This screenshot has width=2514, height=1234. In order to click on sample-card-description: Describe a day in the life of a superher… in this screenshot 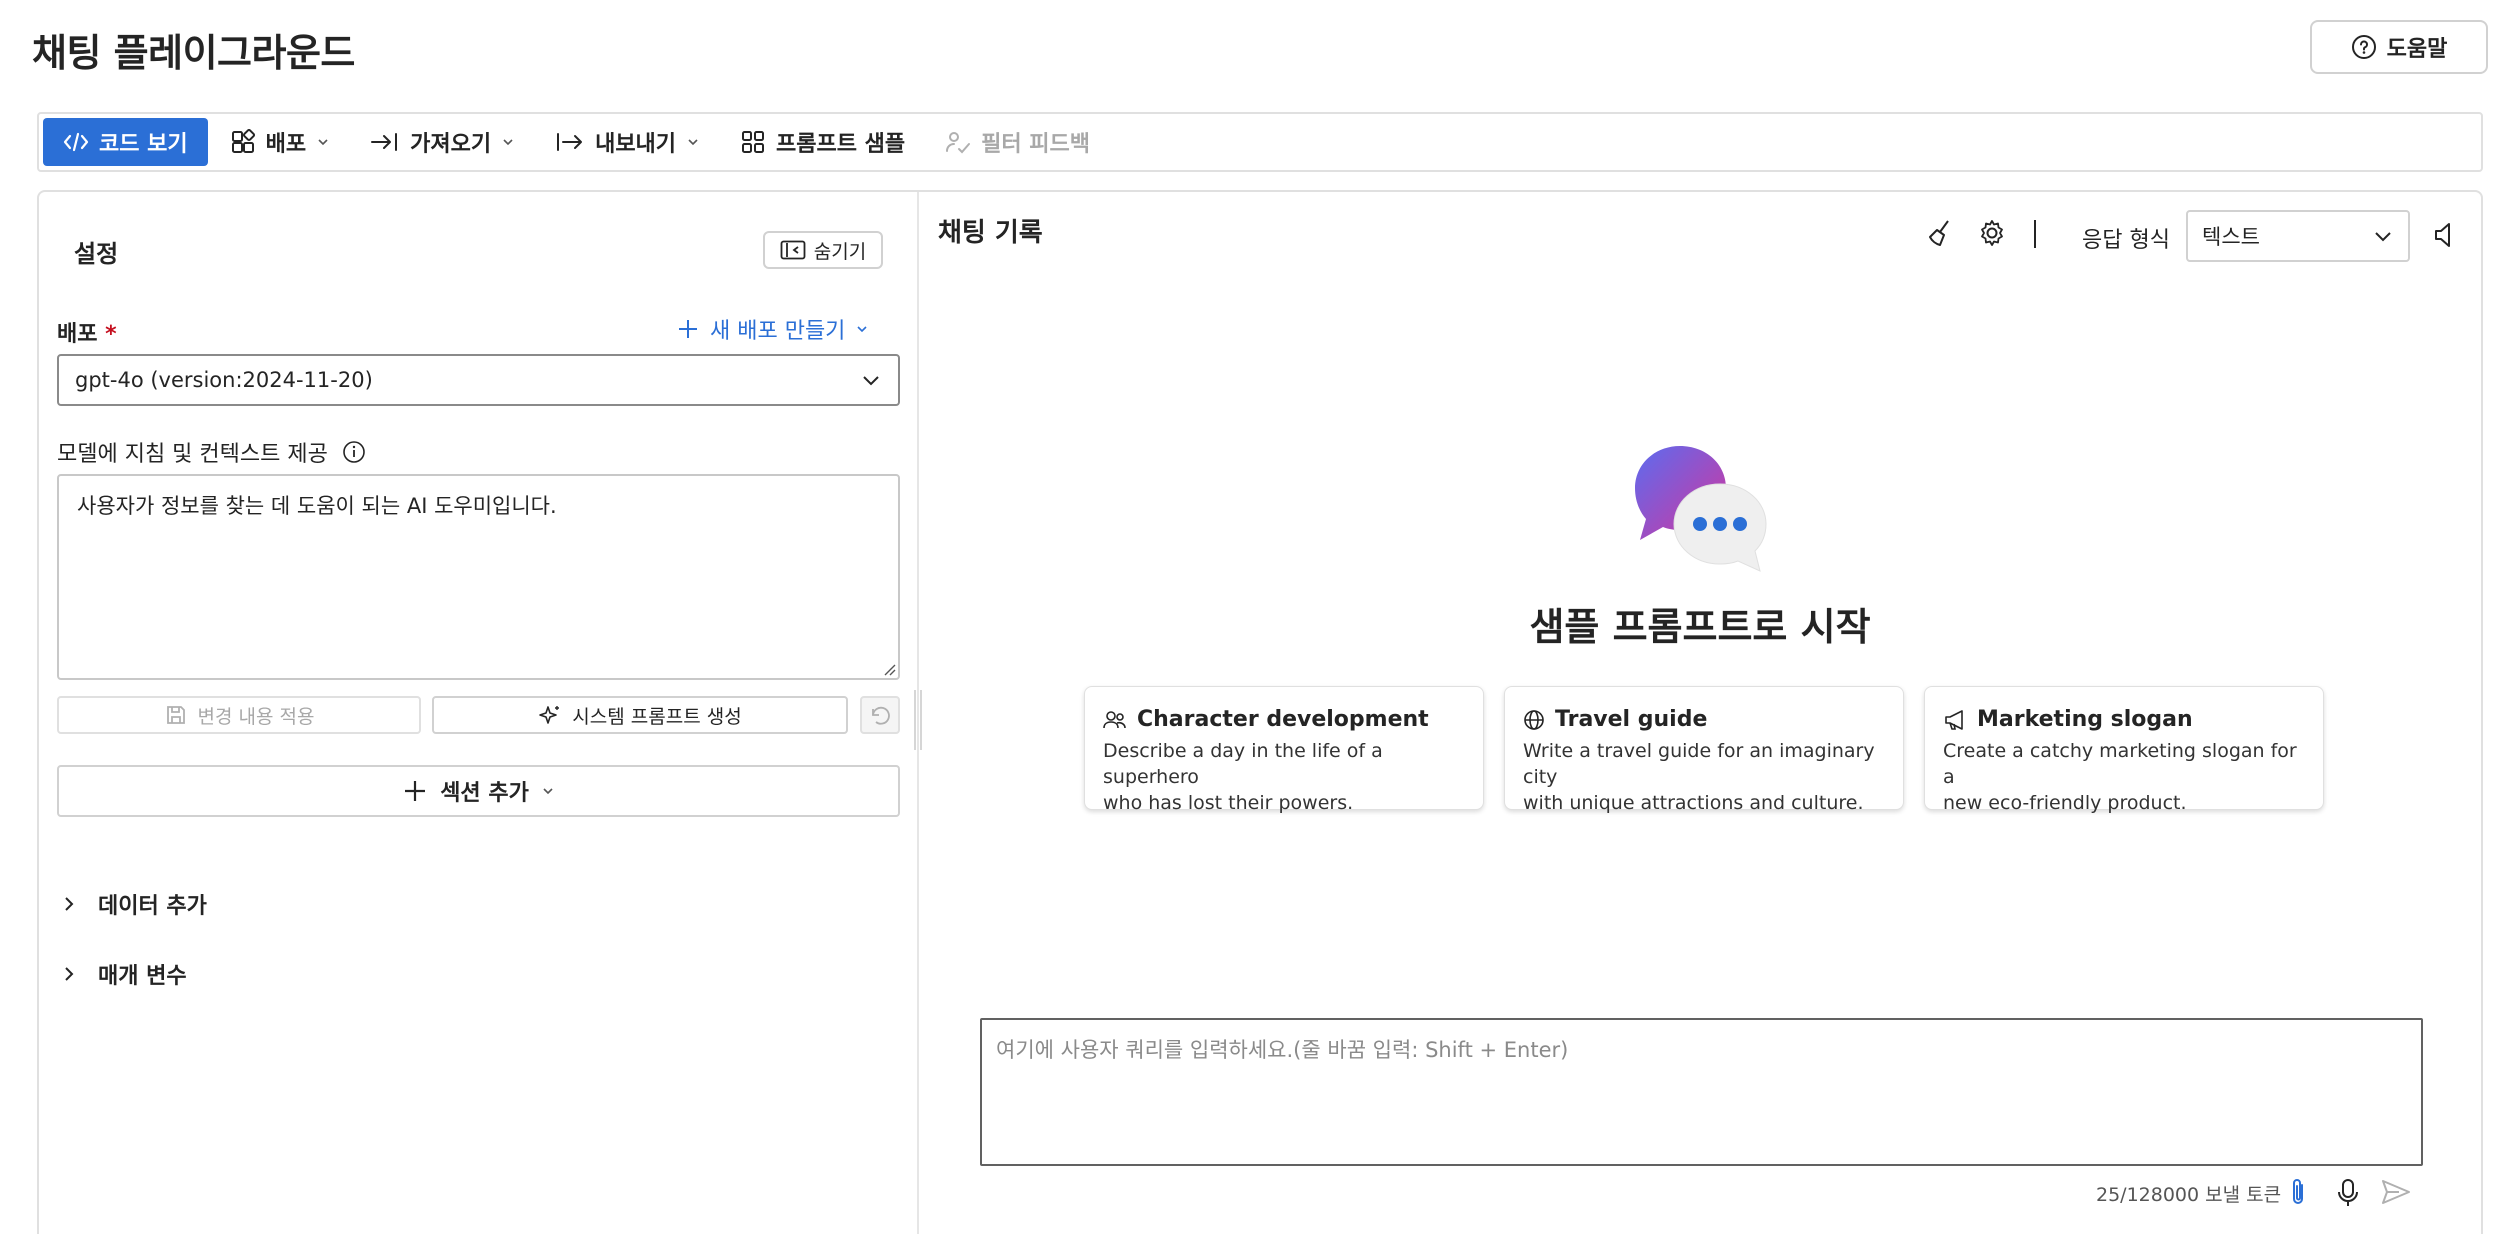, I will do `click(1284, 777)`.